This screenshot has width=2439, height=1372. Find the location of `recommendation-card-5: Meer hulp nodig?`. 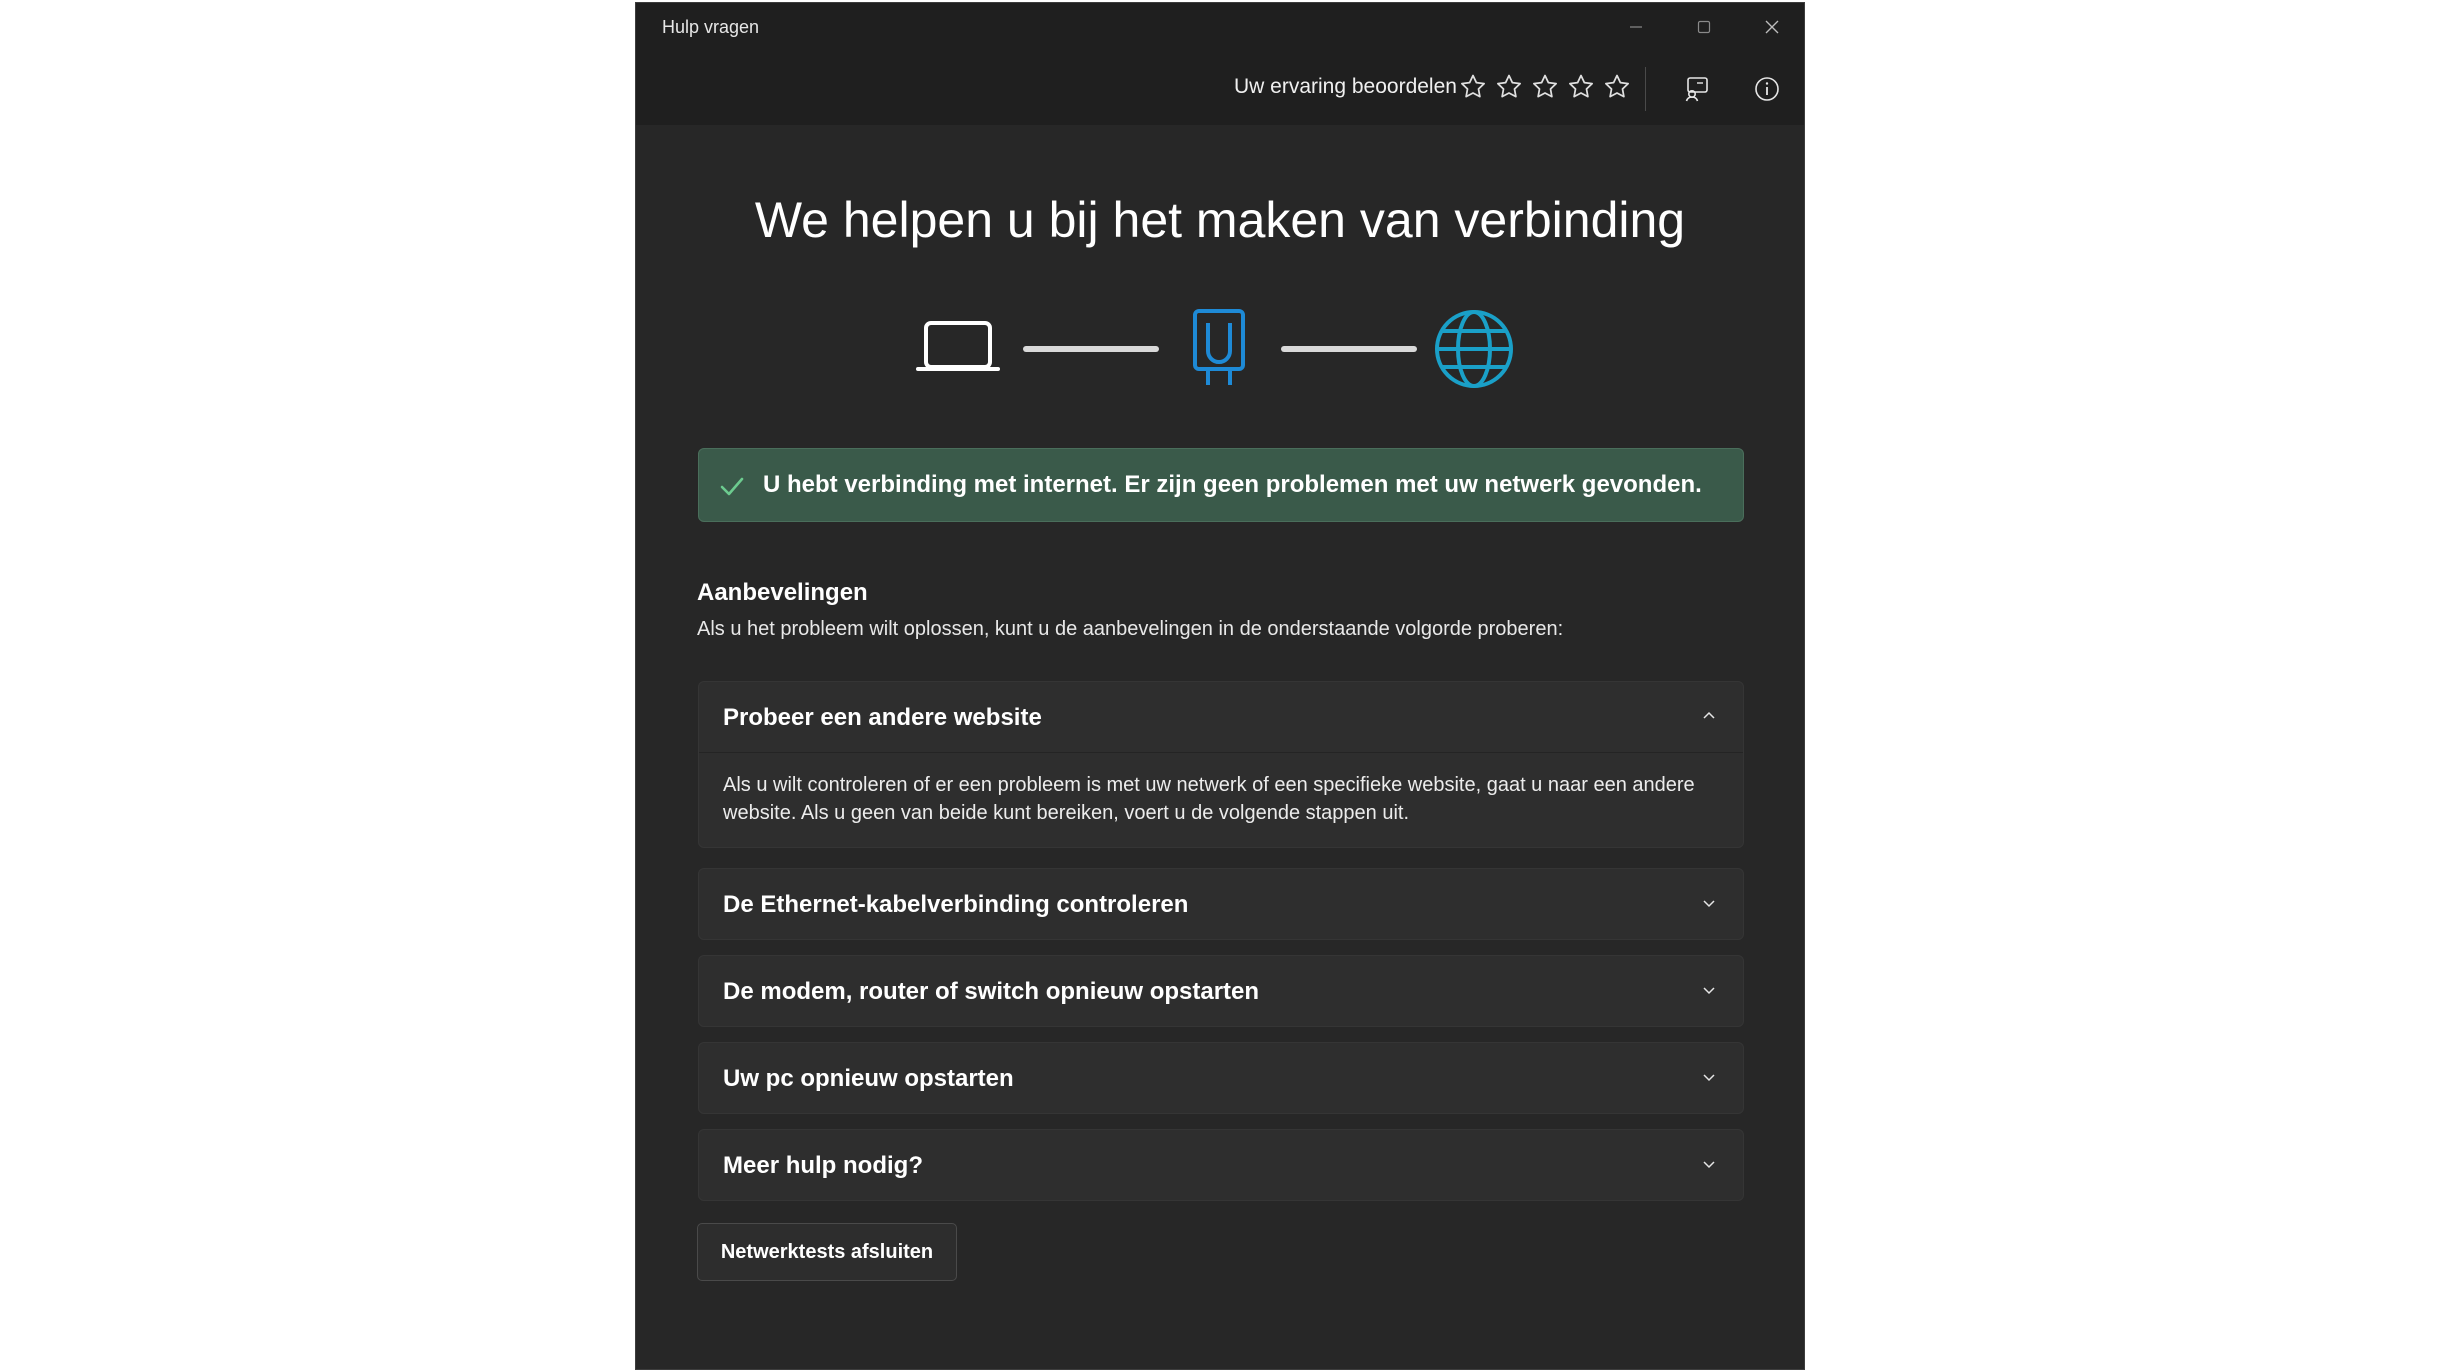

recommendation-card-5: Meer hulp nodig? is located at coordinates (1221, 1165).